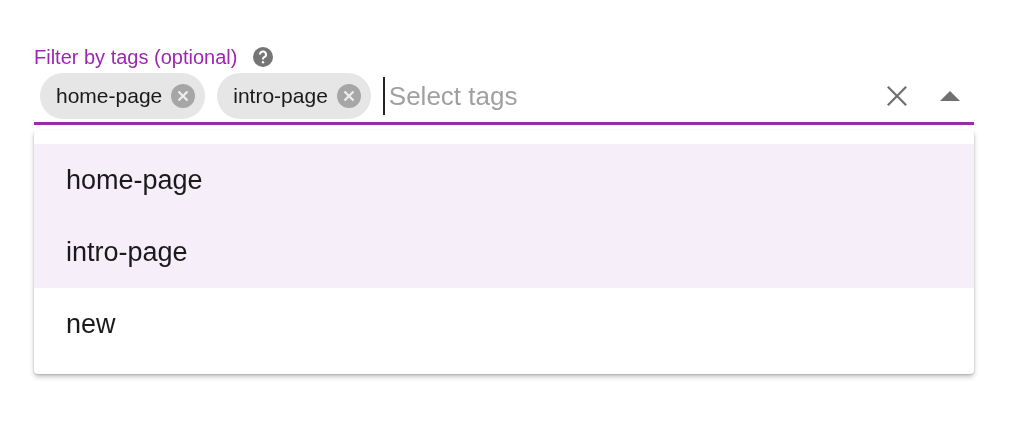 This screenshot has height=446, width=1010. What do you see at coordinates (294, 96) in the screenshot?
I see `tag-chip: intro-page` at bounding box center [294, 96].